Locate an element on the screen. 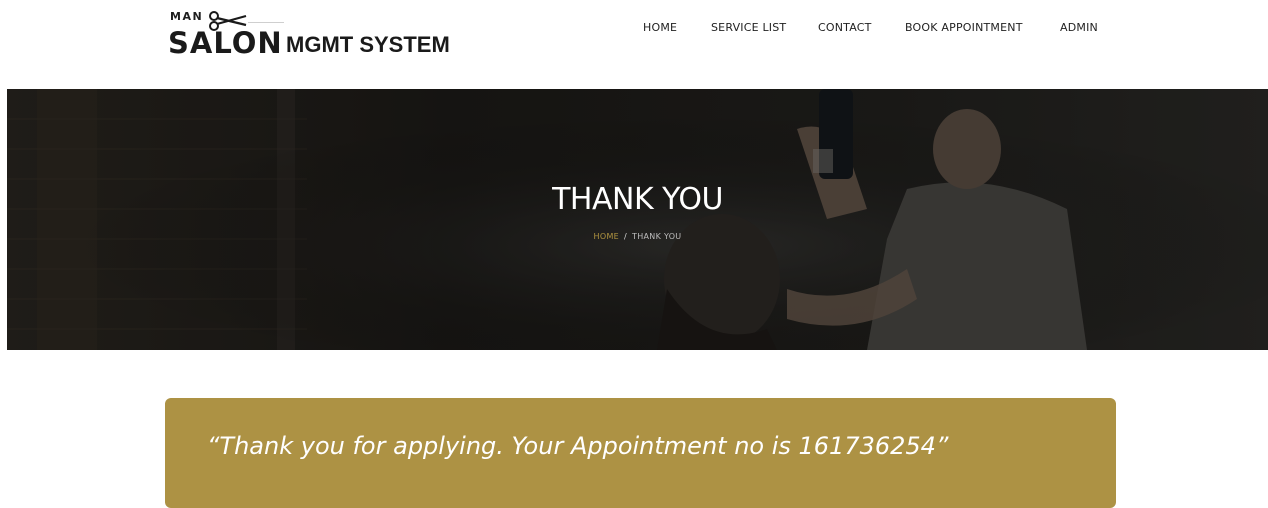  nav-contact: CONTACT is located at coordinates (845, 27).